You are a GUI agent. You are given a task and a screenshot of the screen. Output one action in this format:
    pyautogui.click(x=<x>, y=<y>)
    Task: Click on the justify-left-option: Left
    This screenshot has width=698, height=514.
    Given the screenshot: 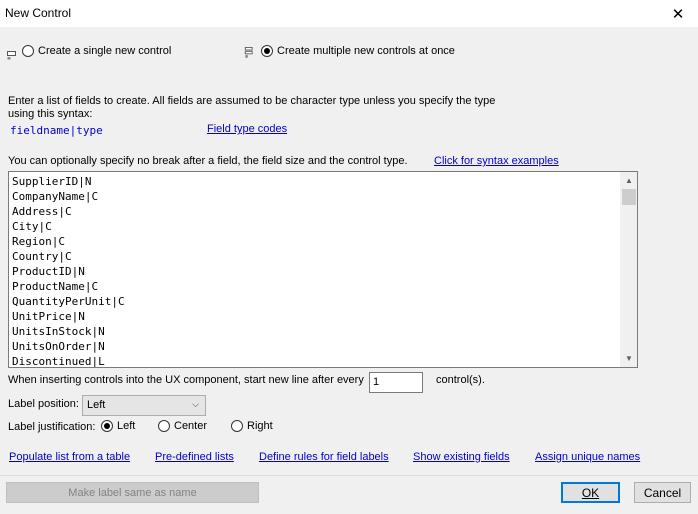 What is the action you would take?
    pyautogui.click(x=118, y=426)
    